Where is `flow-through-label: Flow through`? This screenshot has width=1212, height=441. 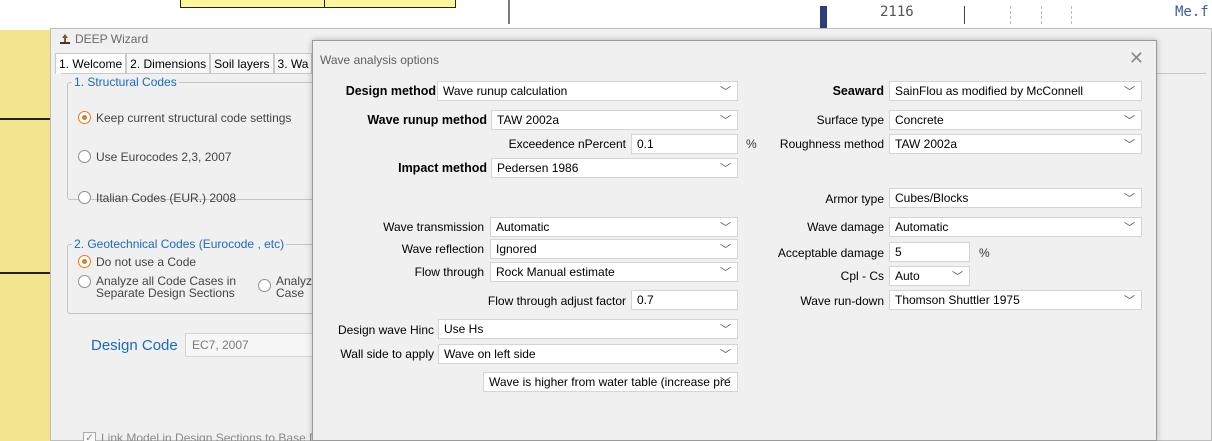
flow-through-label: Flow through is located at coordinates (449, 272).